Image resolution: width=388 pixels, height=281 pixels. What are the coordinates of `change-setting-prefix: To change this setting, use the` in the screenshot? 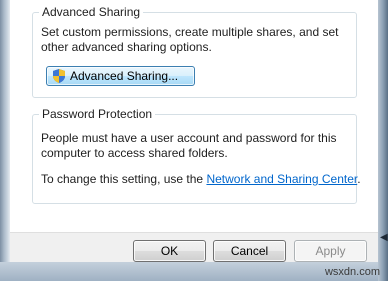 It's located at (124, 179).